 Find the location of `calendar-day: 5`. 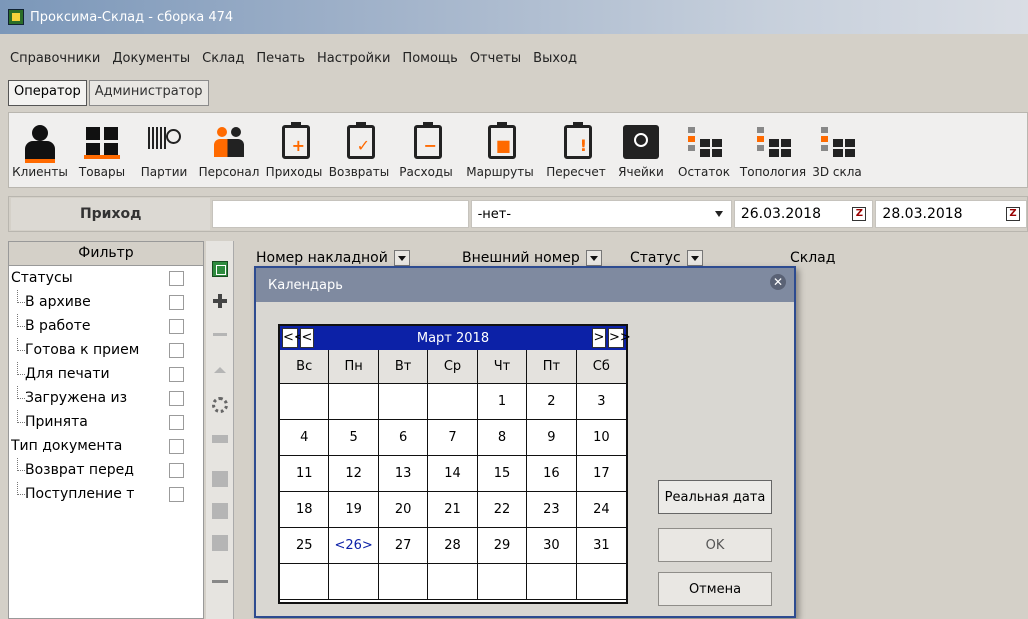

calendar-day: 5 is located at coordinates (354, 438).